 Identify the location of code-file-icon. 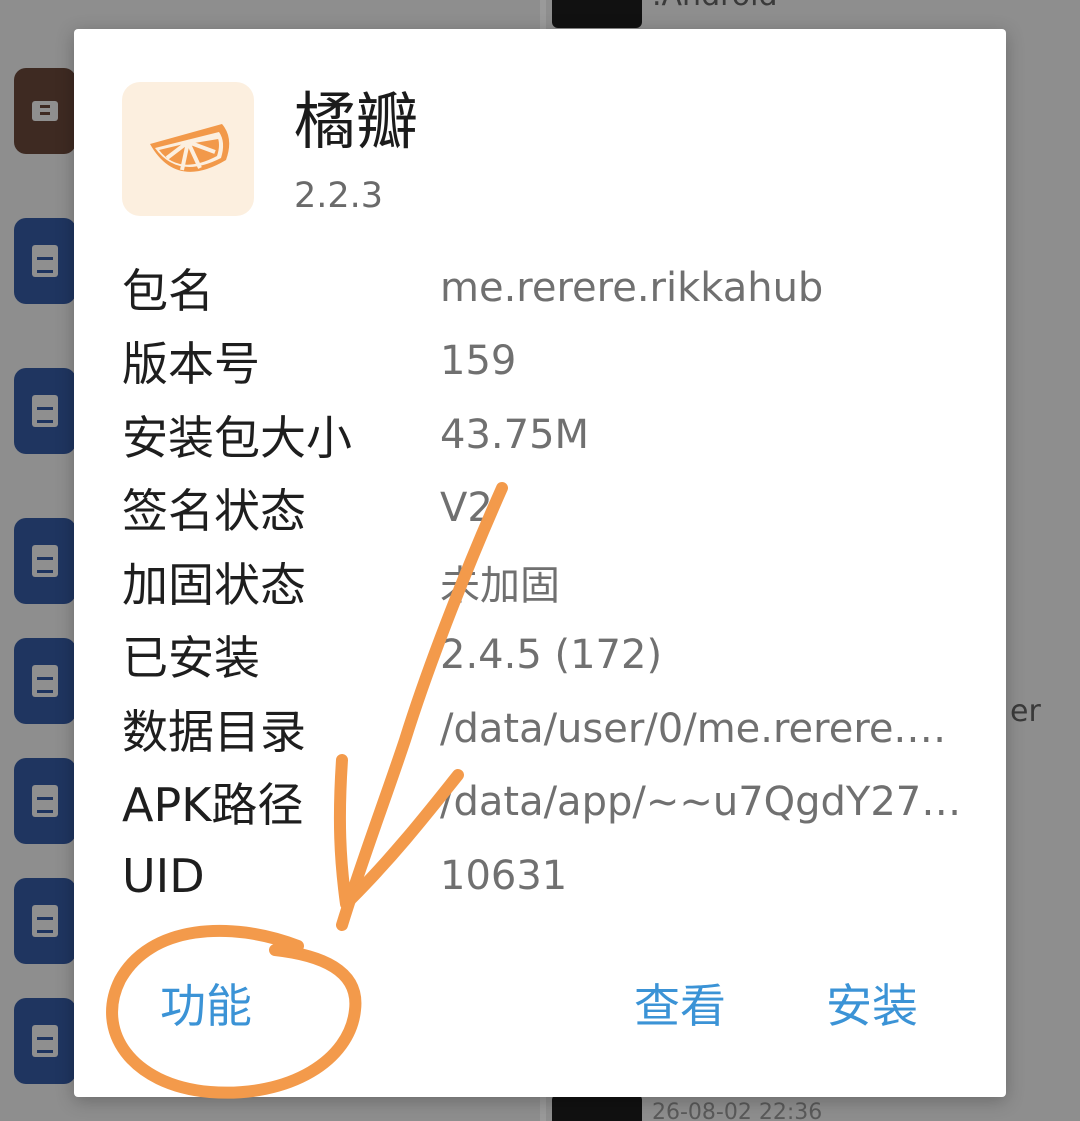
(45, 261).